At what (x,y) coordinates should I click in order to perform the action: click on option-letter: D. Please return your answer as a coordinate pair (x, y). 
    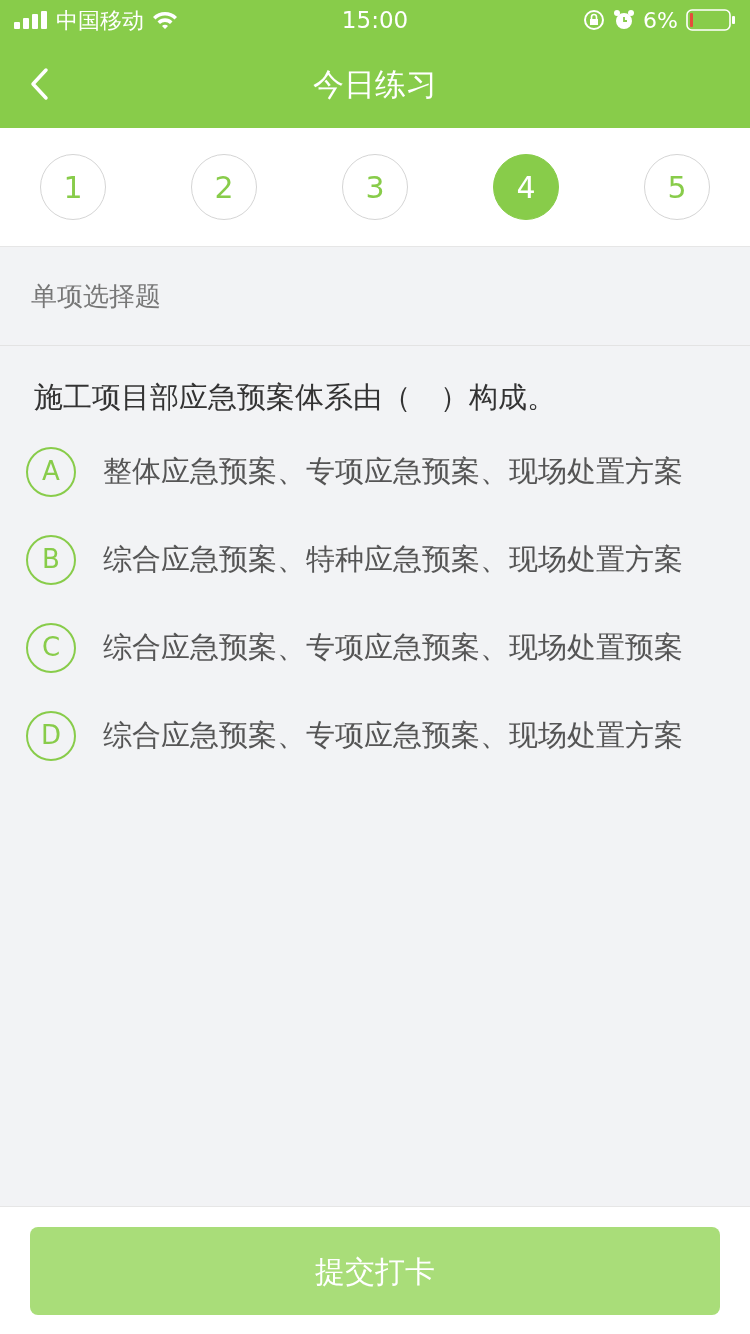
    Looking at the image, I should click on (51, 735).